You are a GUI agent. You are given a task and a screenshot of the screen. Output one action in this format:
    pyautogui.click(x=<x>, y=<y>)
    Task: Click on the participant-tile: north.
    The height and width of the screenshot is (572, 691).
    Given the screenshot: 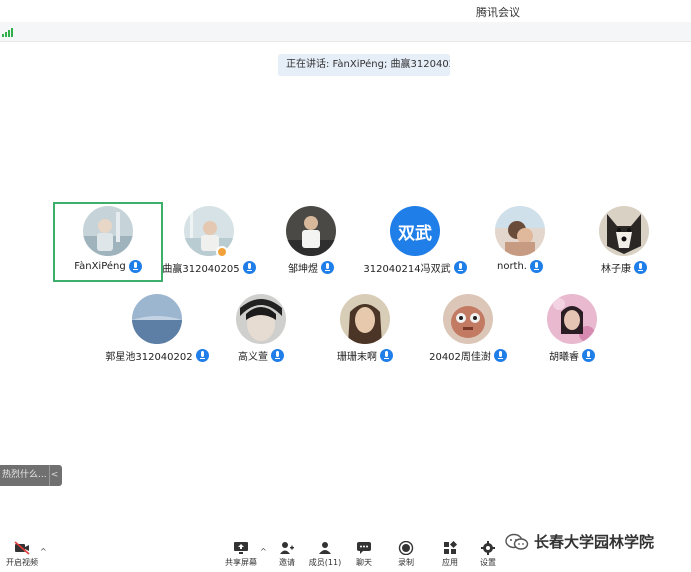 What is the action you would take?
    pyautogui.click(x=520, y=242)
    